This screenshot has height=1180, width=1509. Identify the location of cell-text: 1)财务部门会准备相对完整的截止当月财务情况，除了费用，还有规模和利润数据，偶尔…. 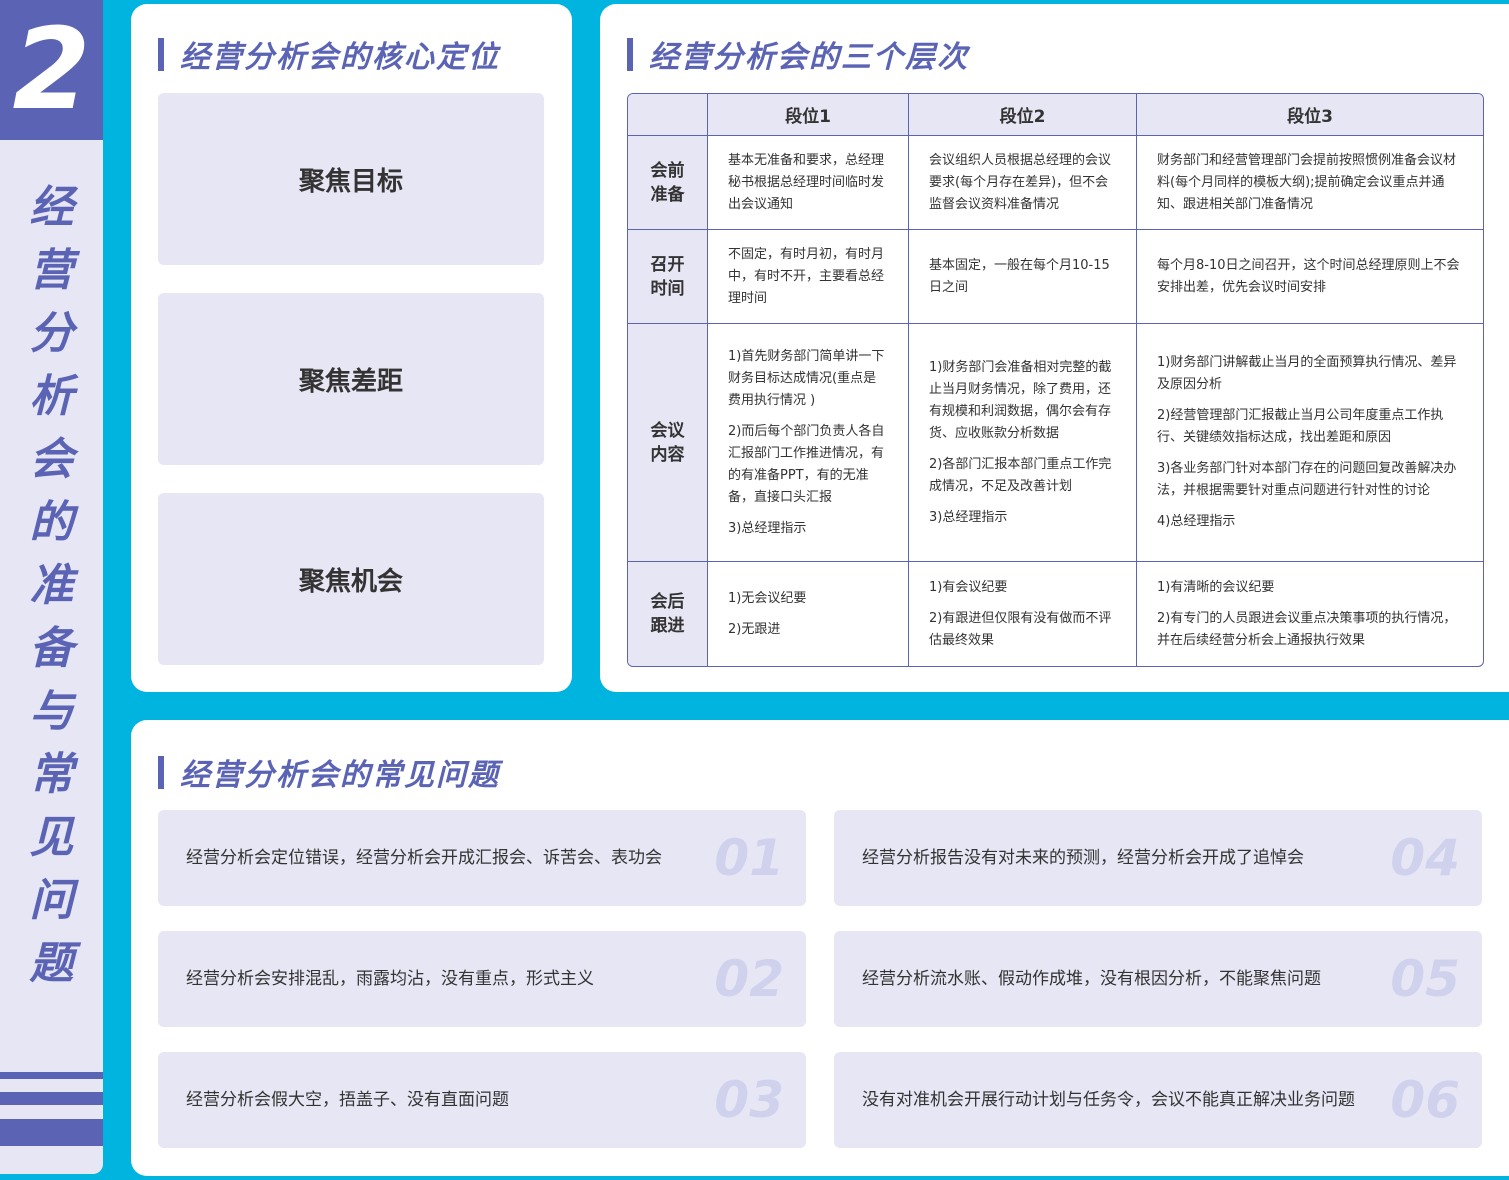
(1020, 400).